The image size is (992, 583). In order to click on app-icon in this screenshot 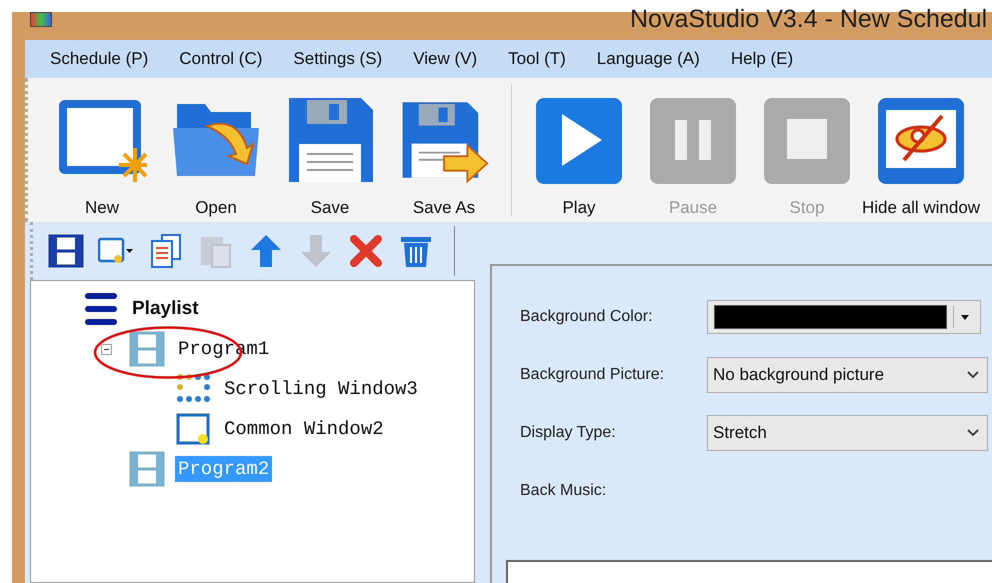, I will do `click(41, 19)`.